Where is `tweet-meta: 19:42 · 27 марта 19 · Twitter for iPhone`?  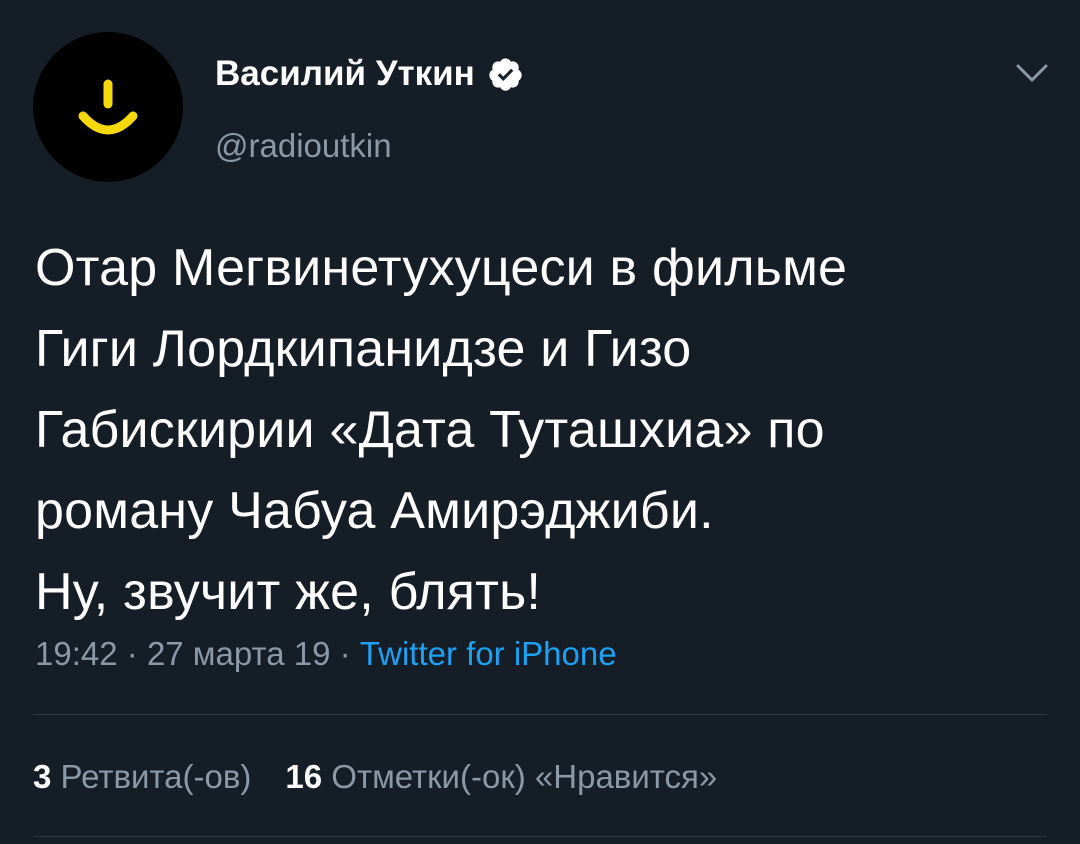 tweet-meta: 19:42 · 27 марта 19 · Twitter for iPhone is located at coordinates (326, 654).